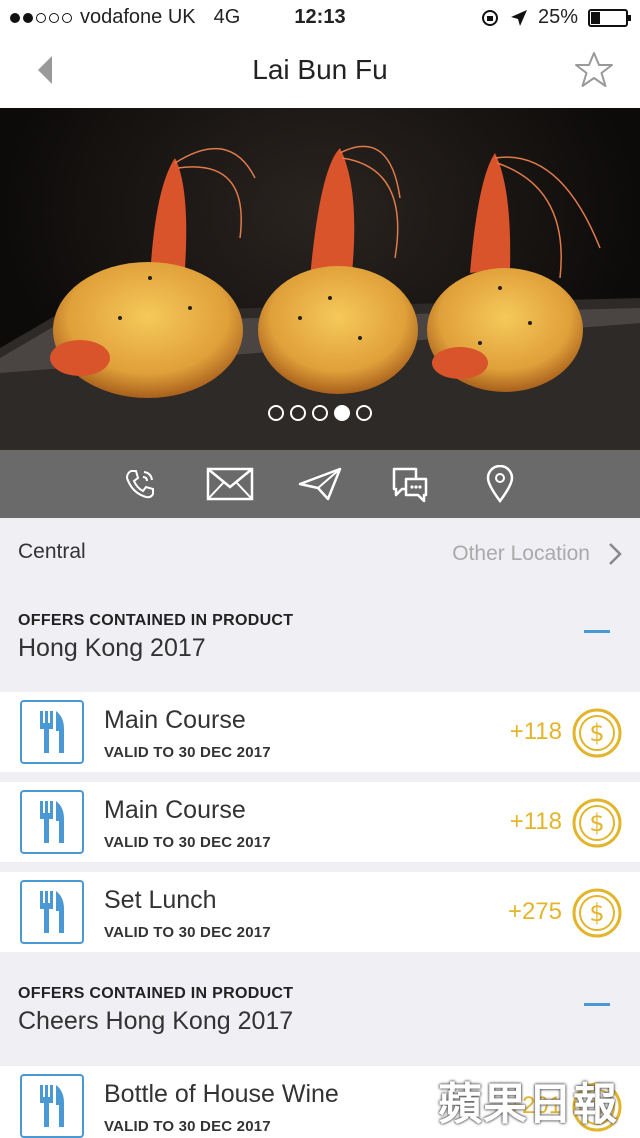 The width and height of the screenshot is (640, 1138). Describe the element at coordinates (615, 554) in the screenshot. I see `chevron-right-icon` at that location.